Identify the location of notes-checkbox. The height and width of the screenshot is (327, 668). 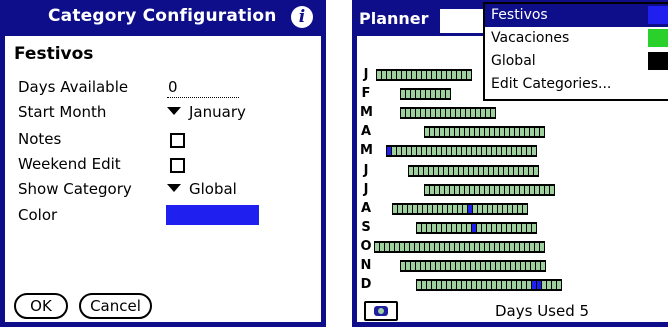
(177, 140).